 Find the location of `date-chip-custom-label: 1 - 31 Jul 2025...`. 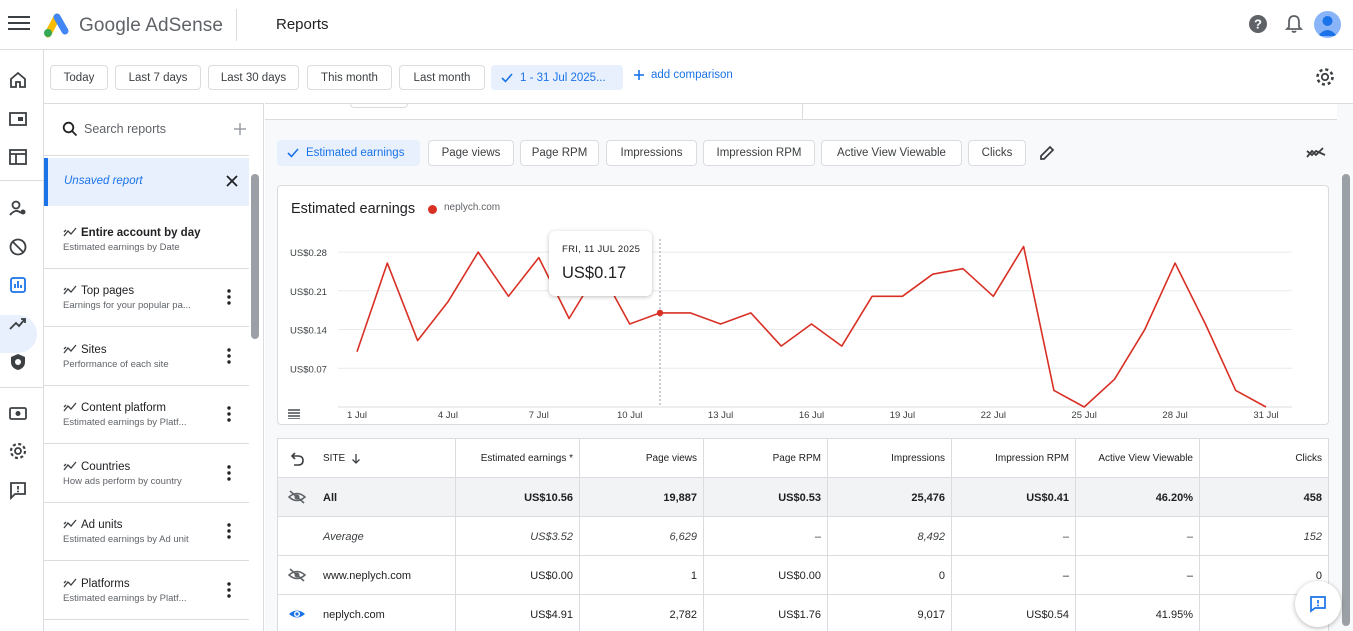

date-chip-custom-label: 1 - 31 Jul 2025... is located at coordinates (563, 77).